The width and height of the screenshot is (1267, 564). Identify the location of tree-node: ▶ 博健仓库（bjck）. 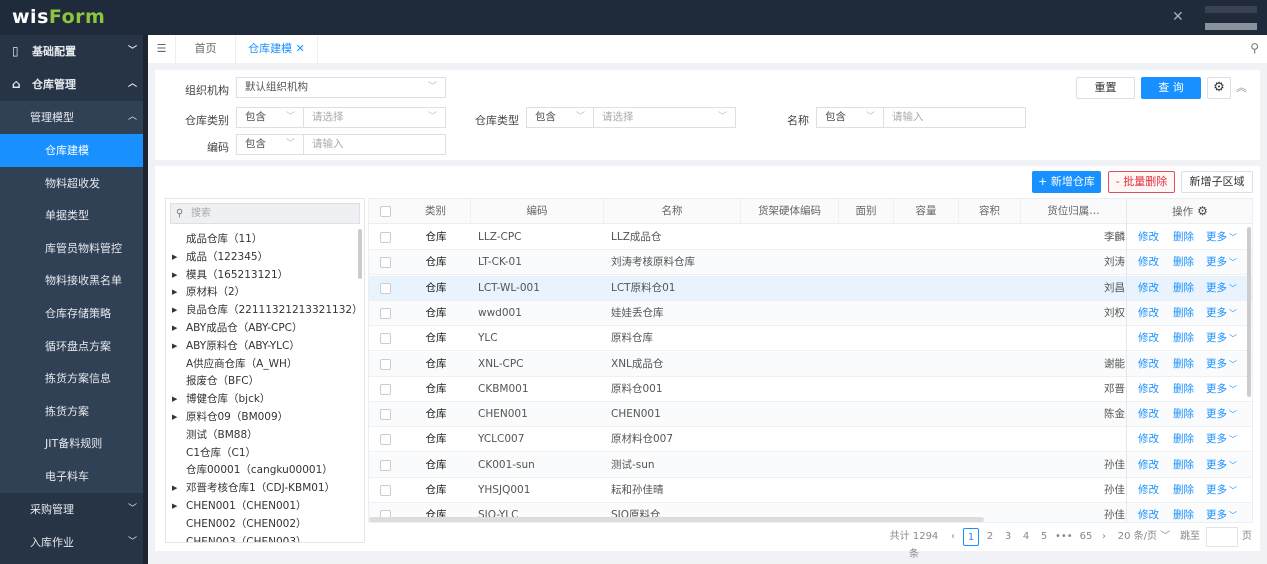
(218, 399).